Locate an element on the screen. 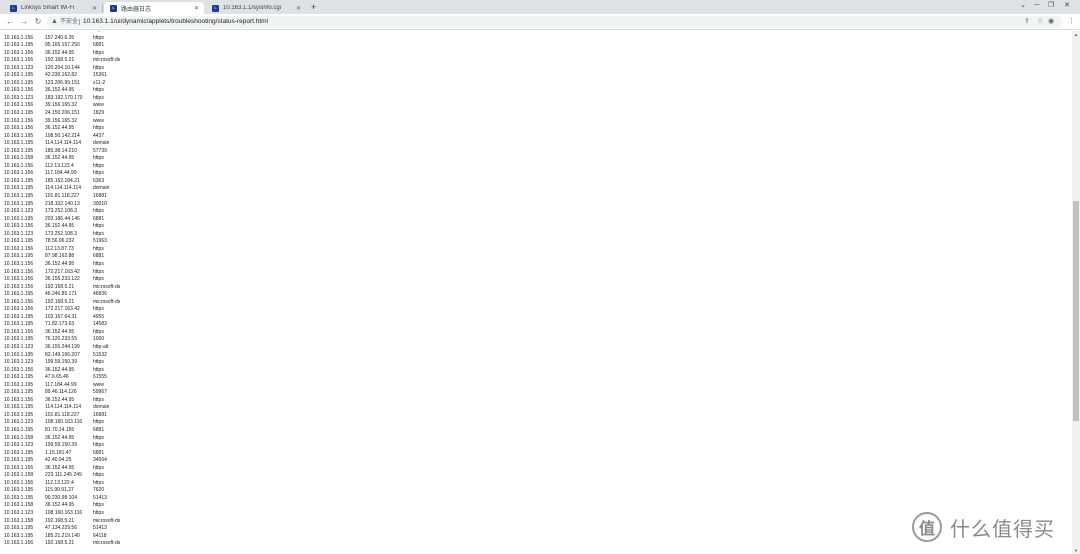  back-button: ← is located at coordinates (10, 22).